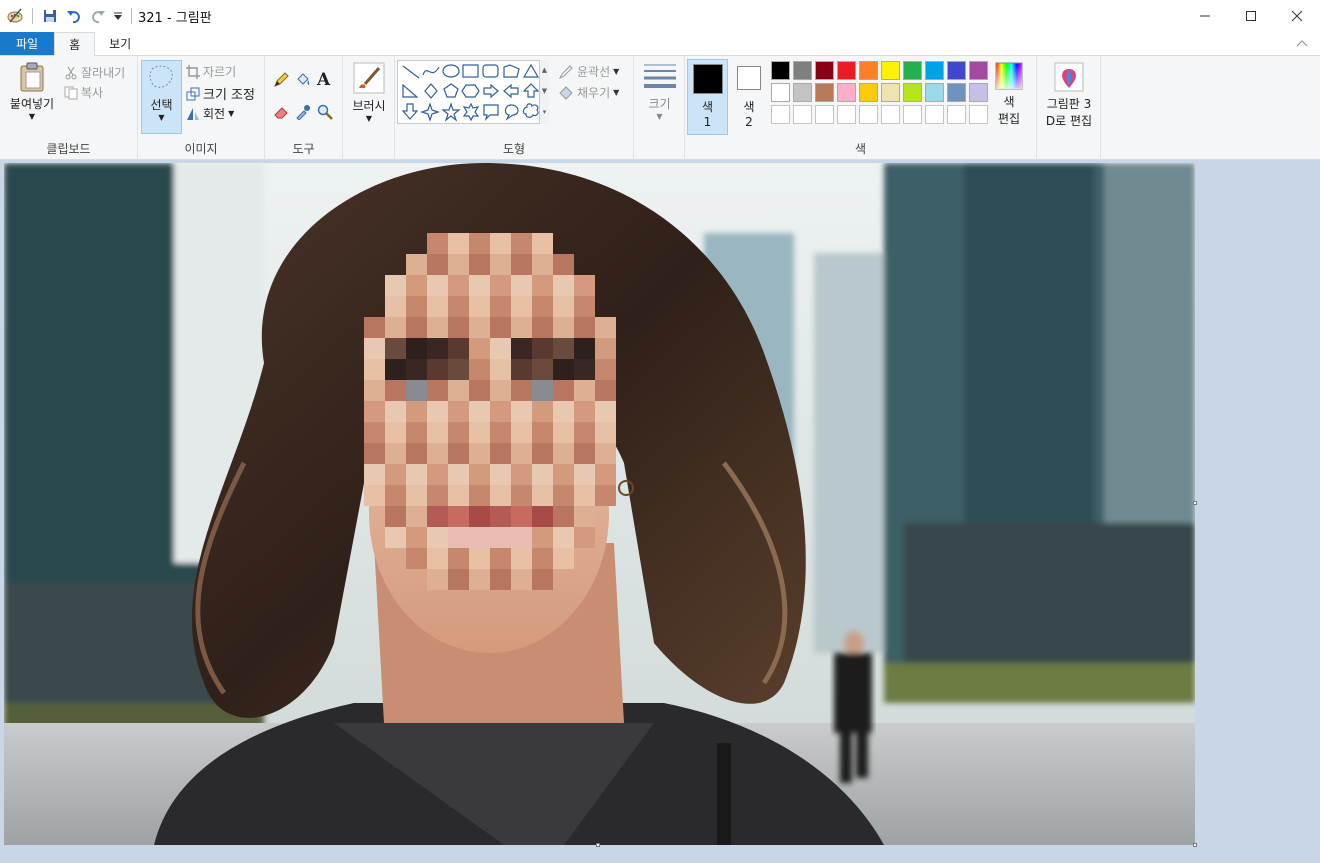 The height and width of the screenshot is (863, 1320). I want to click on close-button, so click(1297, 16).